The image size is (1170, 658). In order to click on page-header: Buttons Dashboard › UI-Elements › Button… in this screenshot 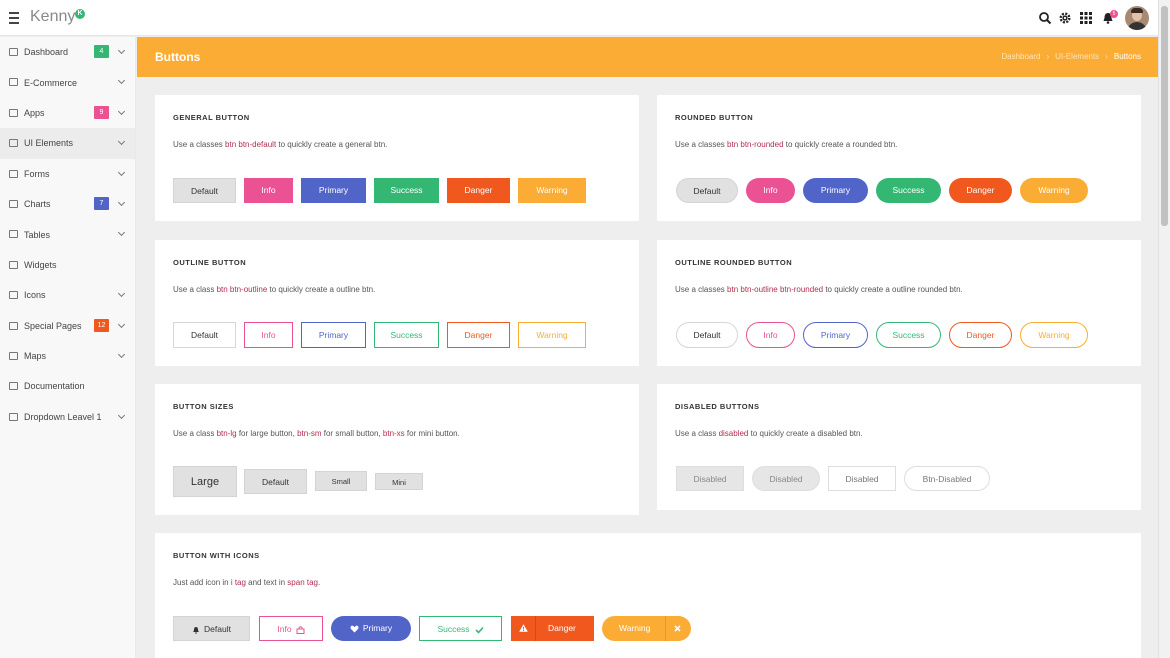, I will do `click(647, 57)`.